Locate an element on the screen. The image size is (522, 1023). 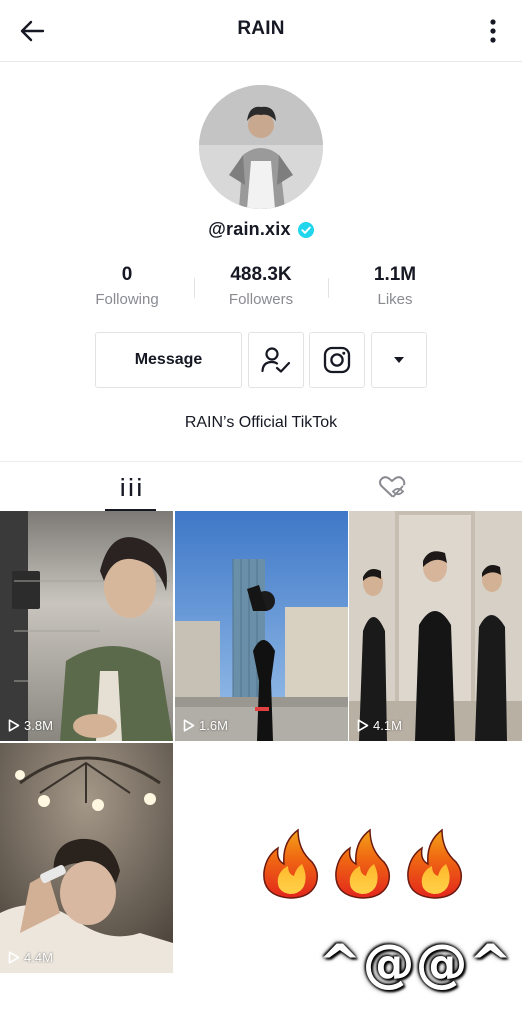
following-label: Following is located at coordinates (127, 299).